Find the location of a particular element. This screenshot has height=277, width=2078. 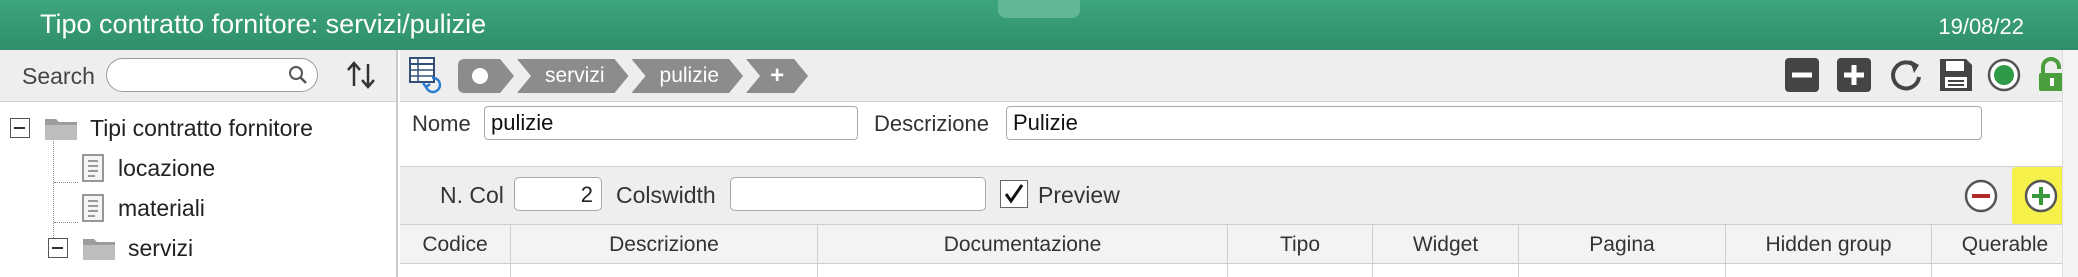

search-icon is located at coordinates (298, 75).